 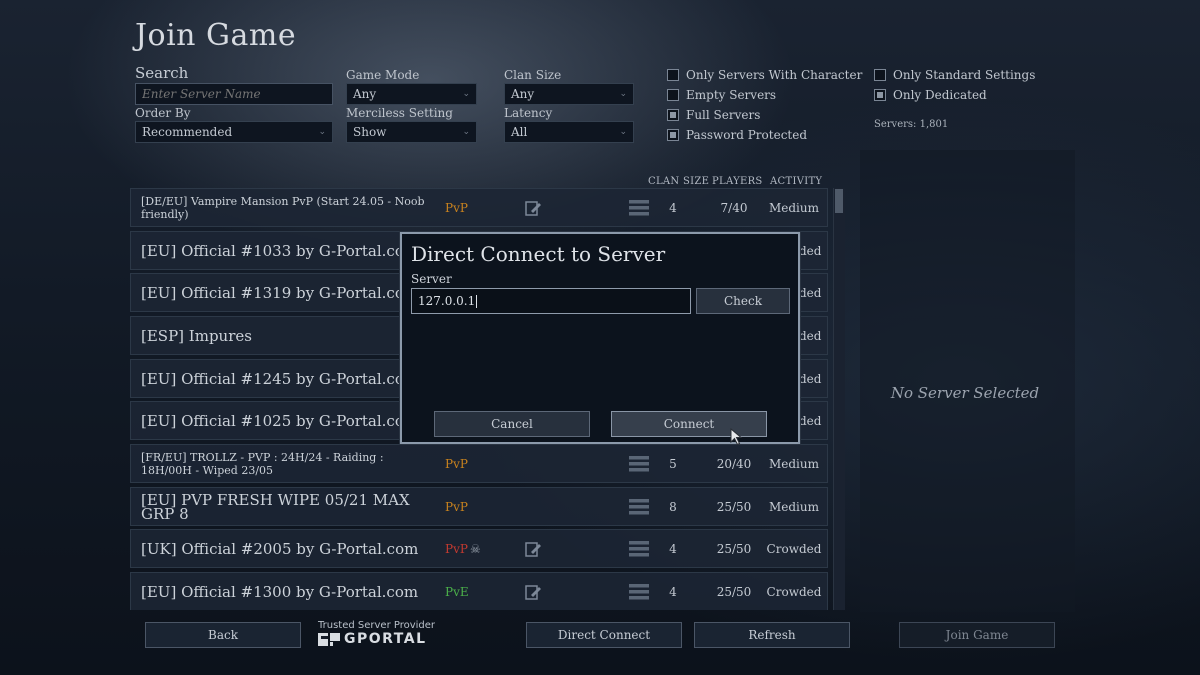 What do you see at coordinates (911, 124) in the screenshot?
I see `servers-count: Servers: 1,801` at bounding box center [911, 124].